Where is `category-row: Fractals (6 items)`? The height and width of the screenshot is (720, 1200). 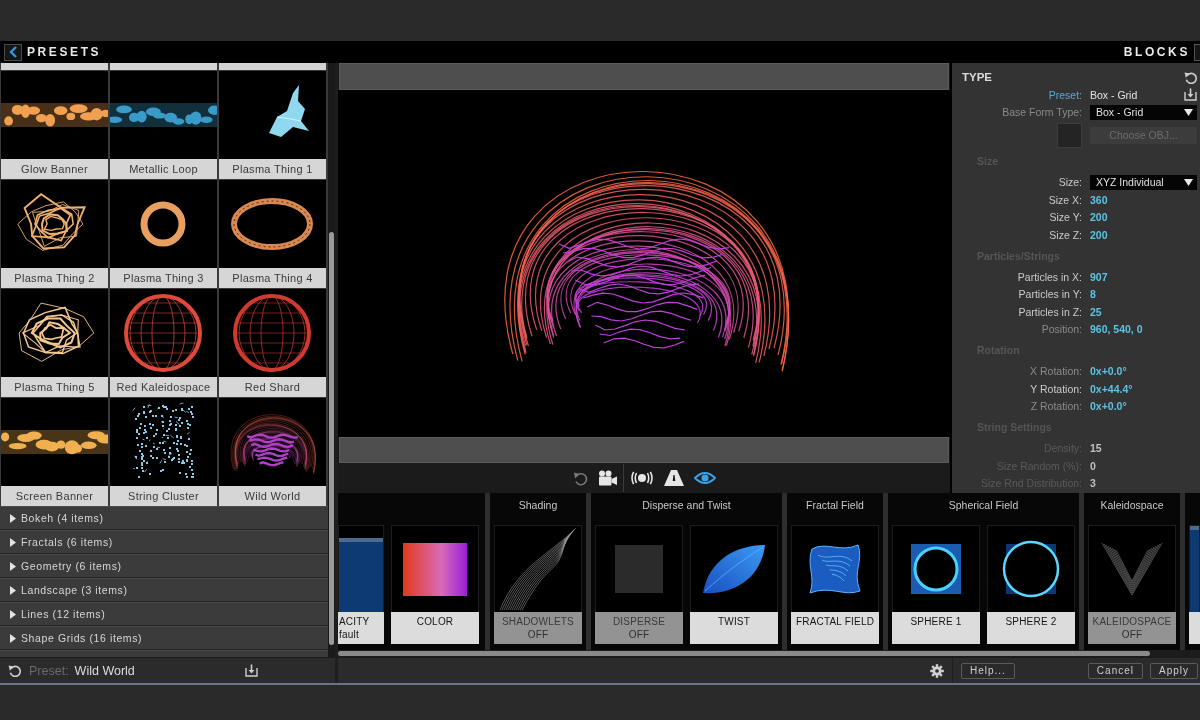
category-row: Fractals (6 items) is located at coordinates (164, 542).